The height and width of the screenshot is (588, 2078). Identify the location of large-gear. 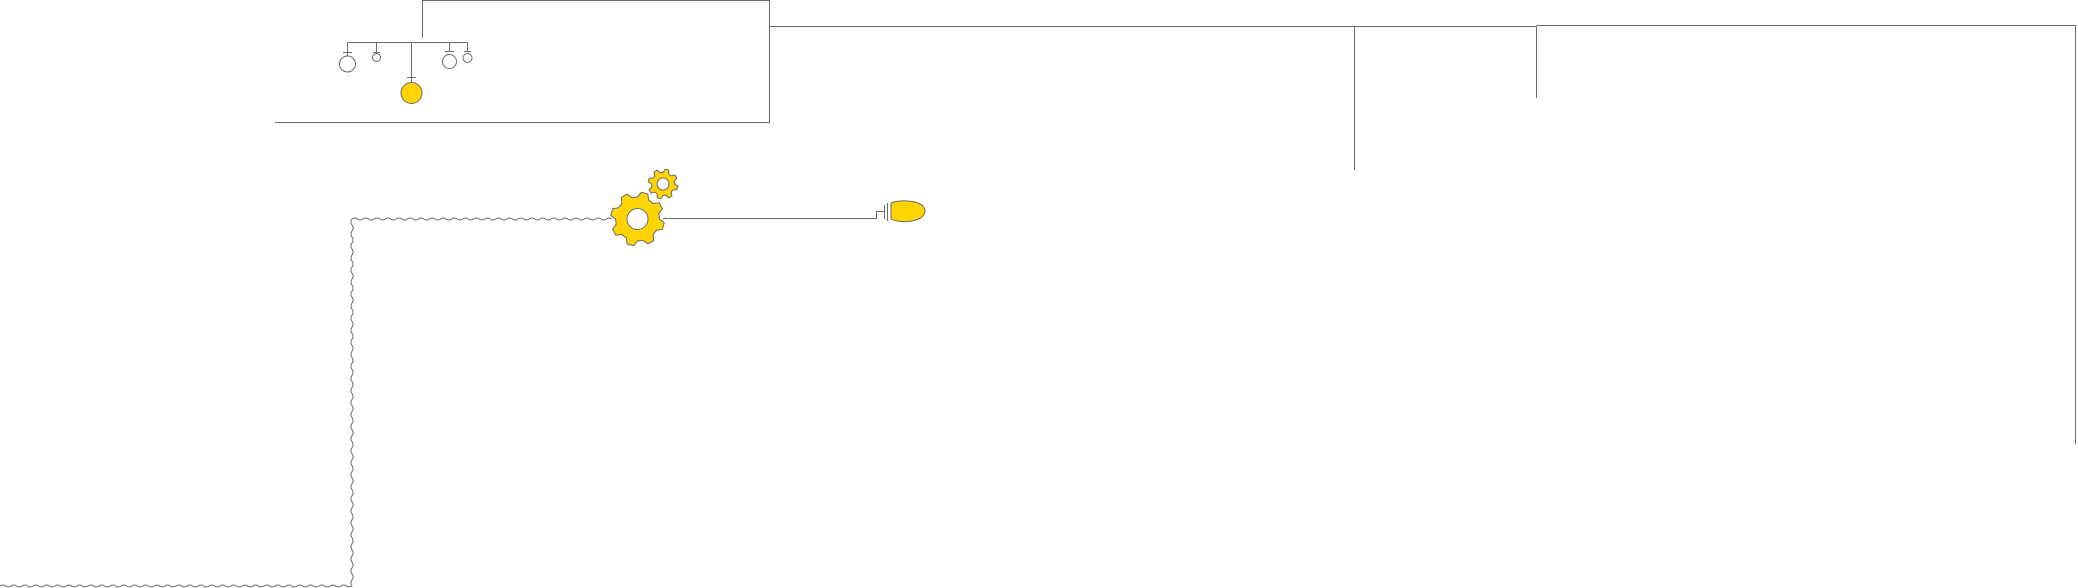
(637, 219).